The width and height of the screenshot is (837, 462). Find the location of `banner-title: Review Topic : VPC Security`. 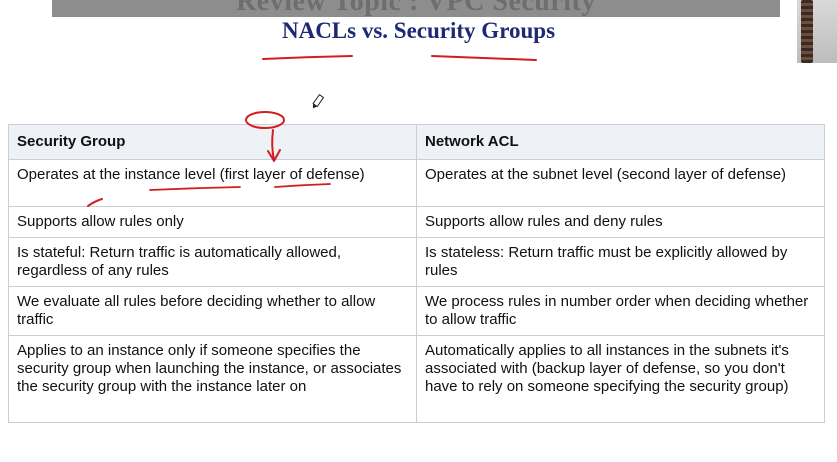

banner-title: Review Topic : VPC Security is located at coordinates (416, 8).